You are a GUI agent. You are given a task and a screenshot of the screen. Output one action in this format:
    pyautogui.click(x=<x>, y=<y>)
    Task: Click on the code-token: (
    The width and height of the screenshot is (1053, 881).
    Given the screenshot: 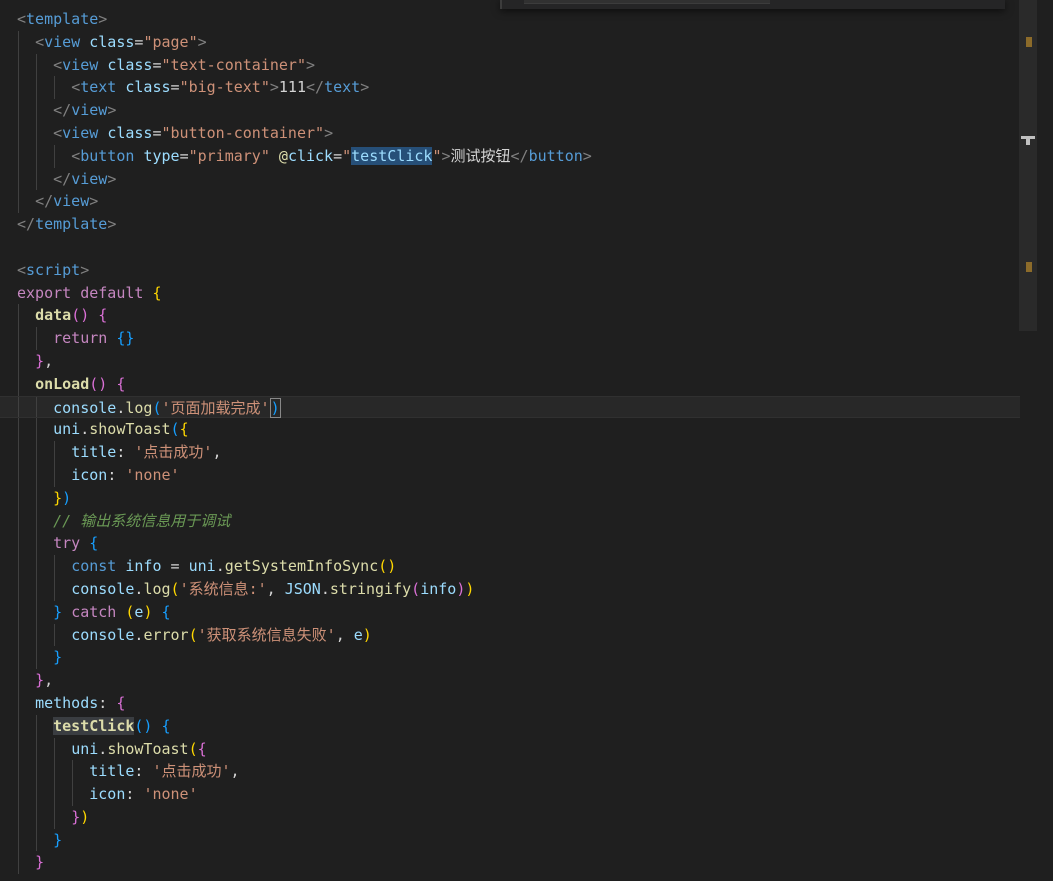 What is the action you would take?
    pyautogui.click(x=157, y=407)
    